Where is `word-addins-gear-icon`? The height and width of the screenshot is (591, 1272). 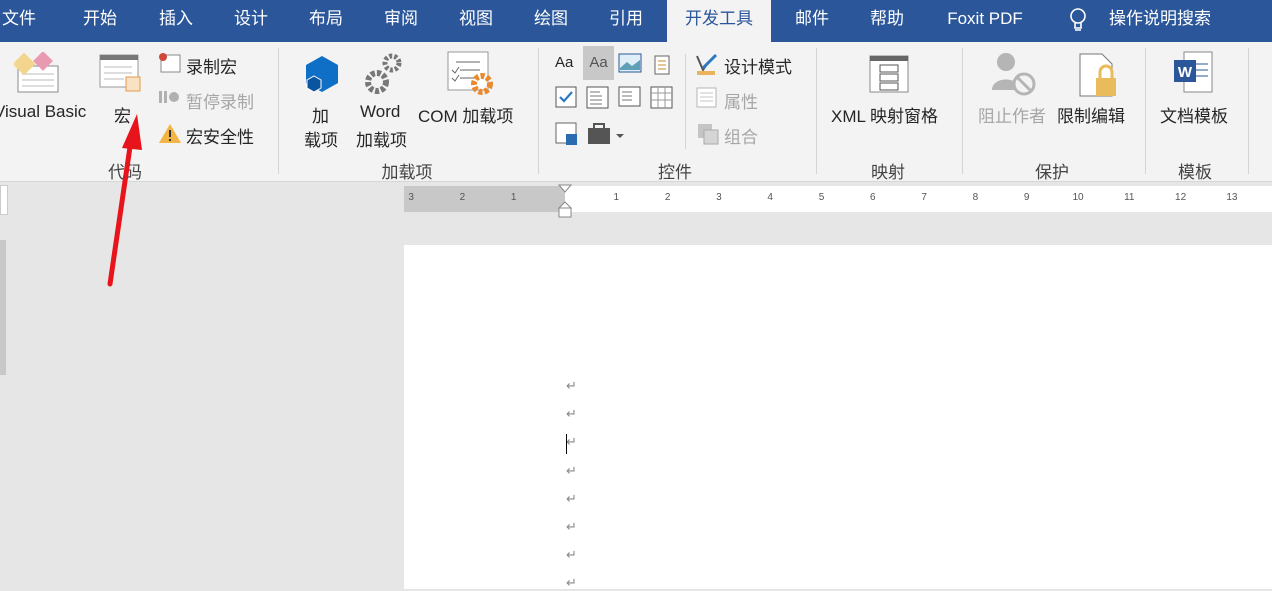 word-addins-gear-icon is located at coordinates (383, 73).